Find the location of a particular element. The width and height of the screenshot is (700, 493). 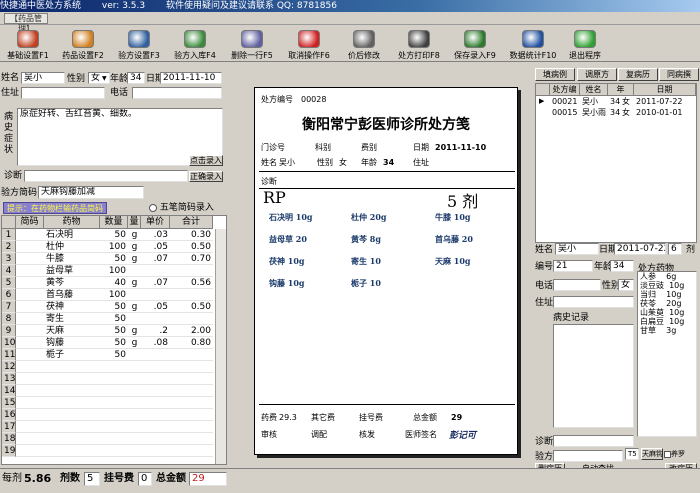

r-diagnosis-label: 诊断 is located at coordinates (544, 442).